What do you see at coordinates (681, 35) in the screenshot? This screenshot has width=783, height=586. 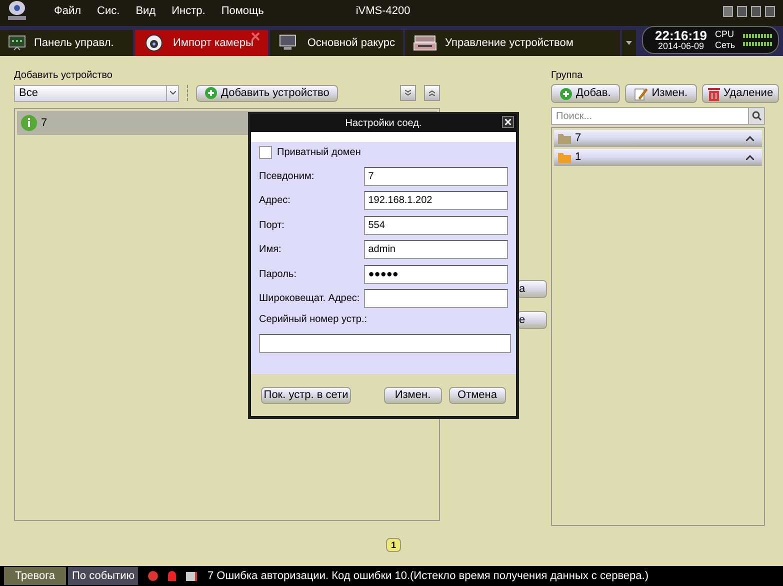 I see `clock-time: 22:16:19` at bounding box center [681, 35].